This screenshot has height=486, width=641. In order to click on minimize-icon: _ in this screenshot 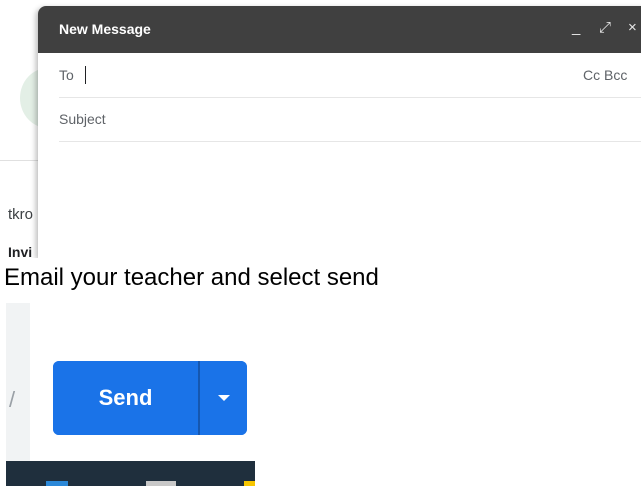, I will do `click(576, 28)`.